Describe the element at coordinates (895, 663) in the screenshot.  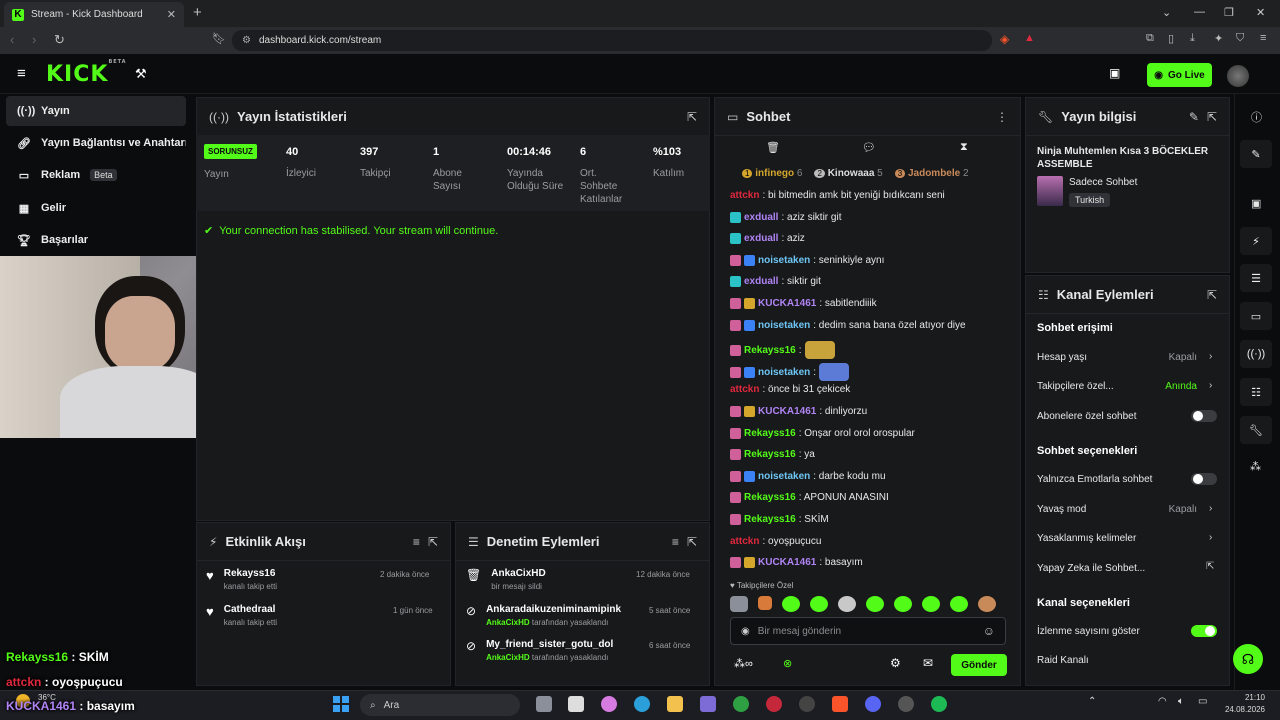
I see `settings-icon: ⚙` at that location.